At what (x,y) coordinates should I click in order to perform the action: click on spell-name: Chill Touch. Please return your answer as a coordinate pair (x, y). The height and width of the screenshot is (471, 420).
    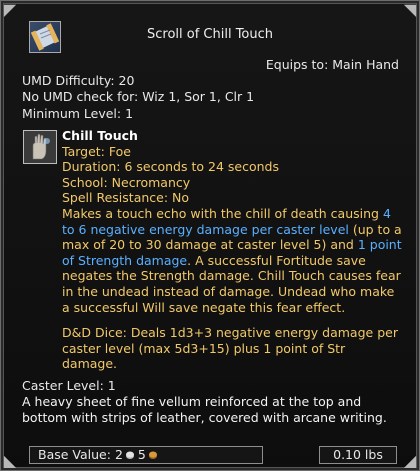
    Looking at the image, I should click on (100, 135).